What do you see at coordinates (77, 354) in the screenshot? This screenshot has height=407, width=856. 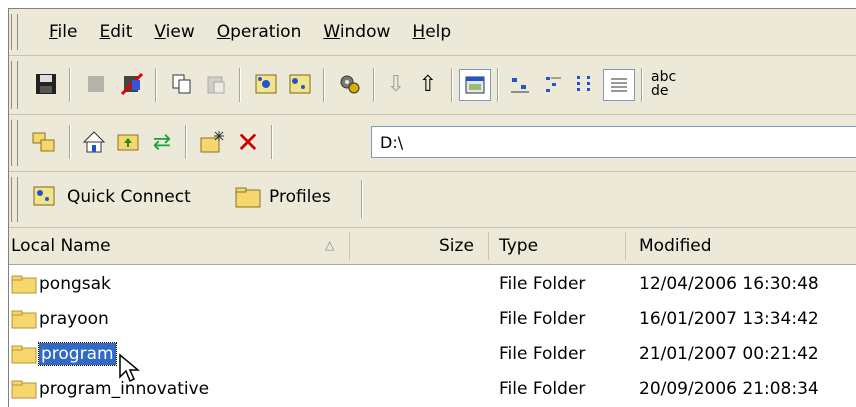 I see `row-name: program` at bounding box center [77, 354].